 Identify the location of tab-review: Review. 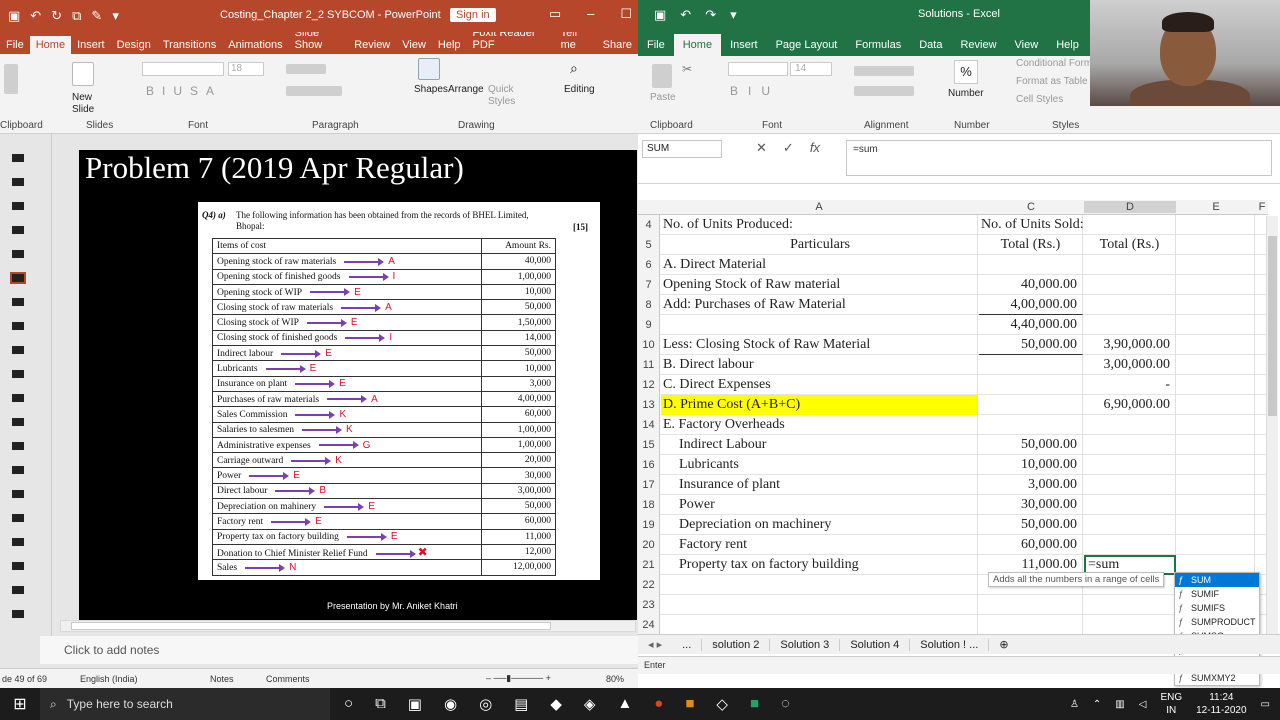
(372, 45).